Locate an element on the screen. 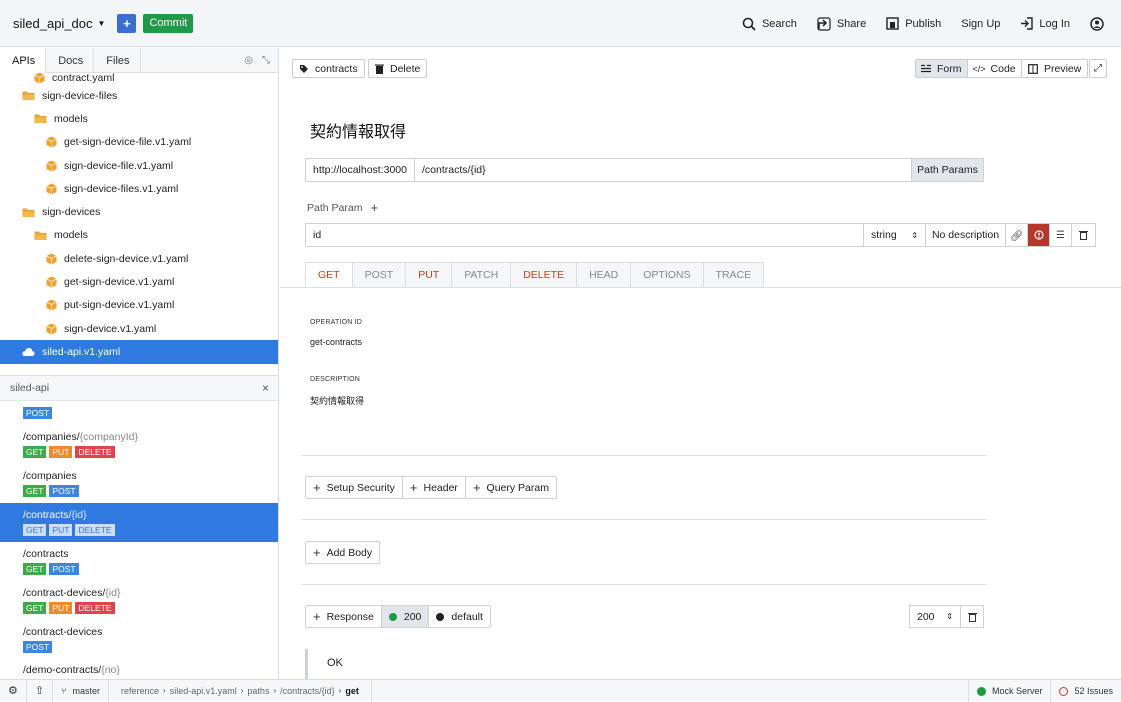 The image size is (1121, 702). code-label: Code is located at coordinates (1003, 68).